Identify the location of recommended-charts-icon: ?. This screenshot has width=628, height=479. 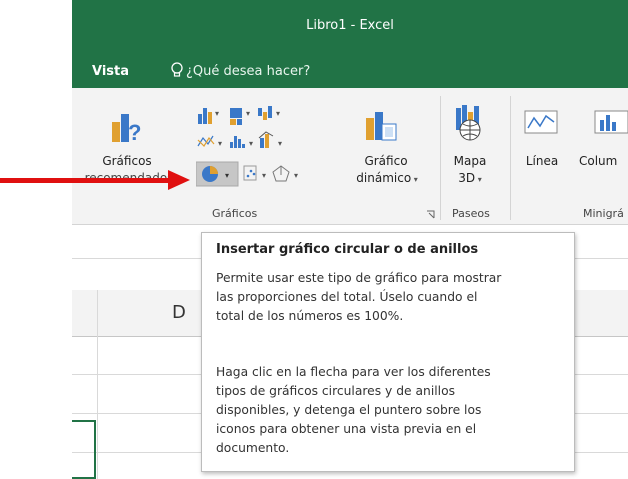
(128, 128).